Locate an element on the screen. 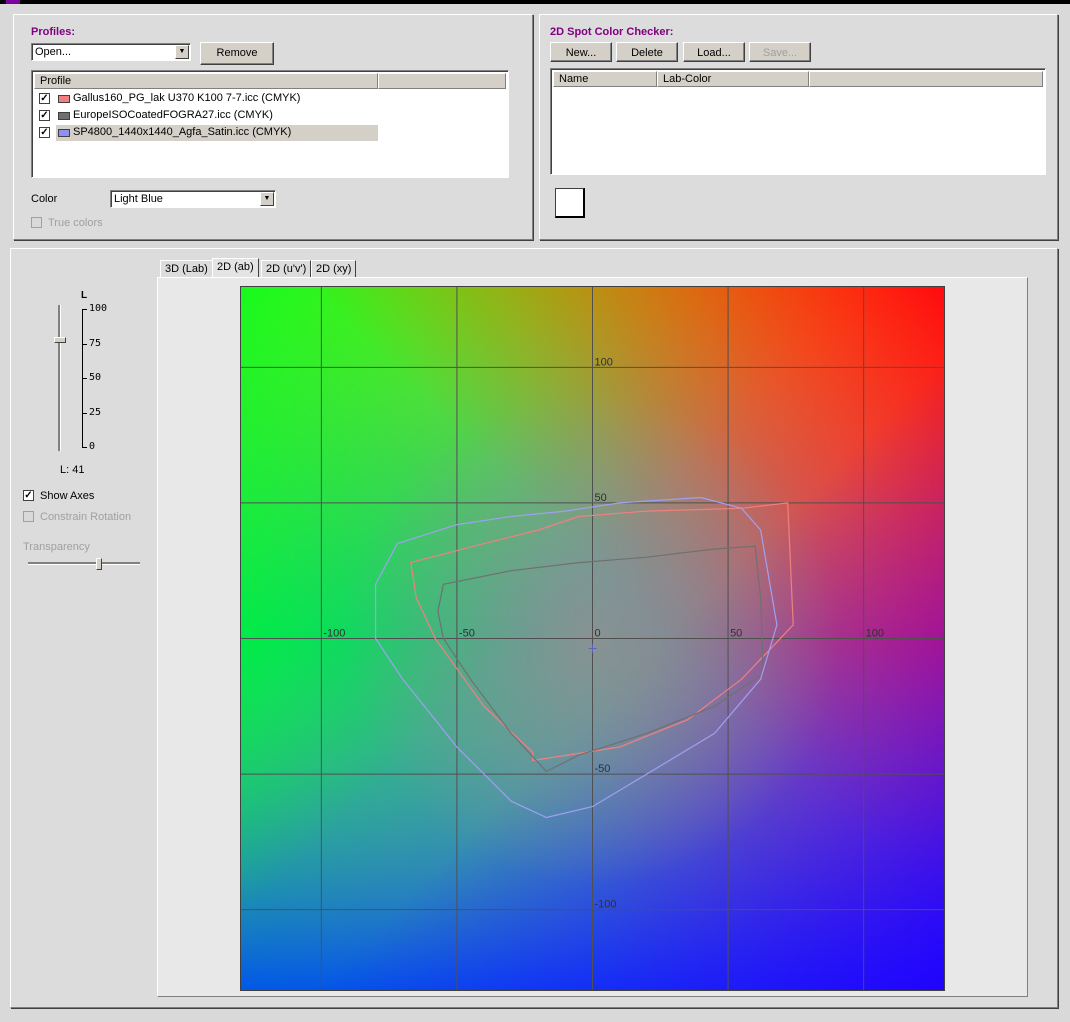 This screenshot has width=1070, height=1022. a-axis-tick-label: -100 is located at coordinates (334, 634).